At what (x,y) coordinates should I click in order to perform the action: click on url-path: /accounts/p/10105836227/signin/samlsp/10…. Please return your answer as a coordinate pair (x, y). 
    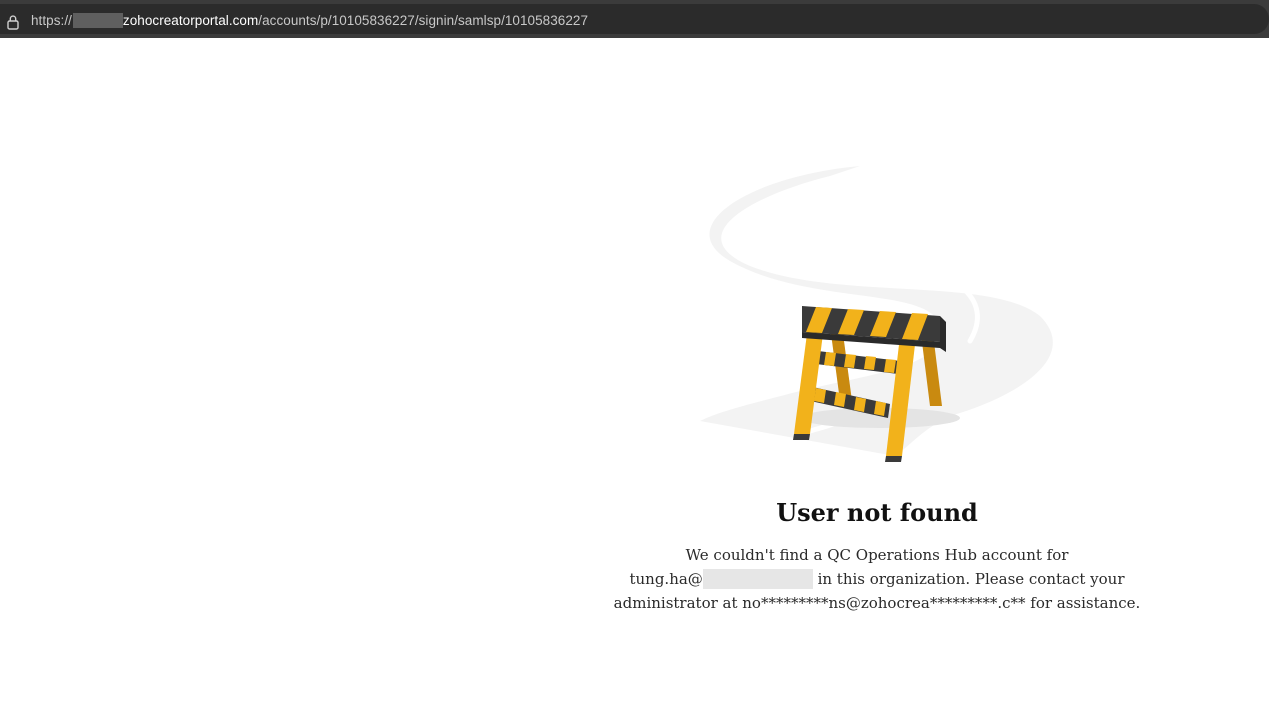
    Looking at the image, I should click on (423, 20).